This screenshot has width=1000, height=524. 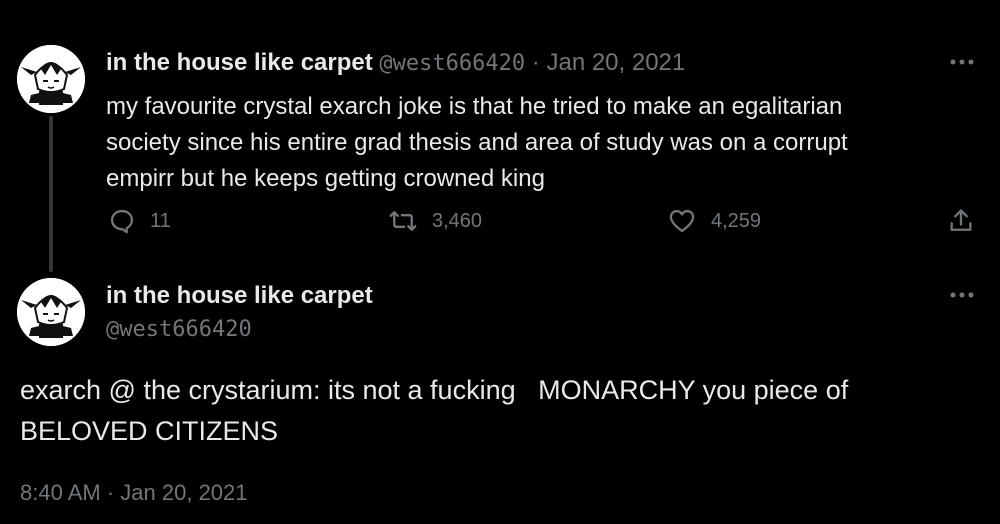 What do you see at coordinates (325, 178) in the screenshot?
I see `tweet-text-line: empirr but he keeps getting crowned king` at bounding box center [325, 178].